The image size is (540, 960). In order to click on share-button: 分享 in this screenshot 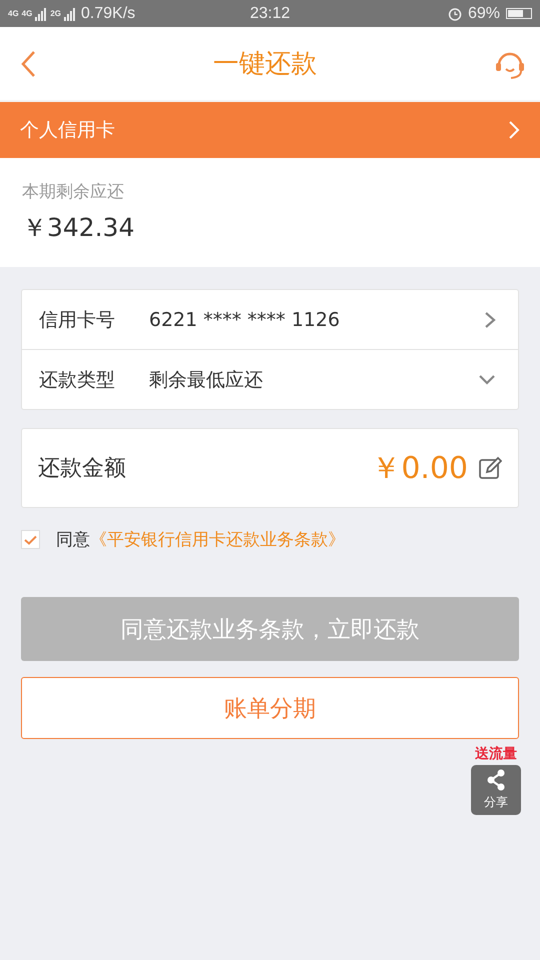, I will do `click(496, 790)`.